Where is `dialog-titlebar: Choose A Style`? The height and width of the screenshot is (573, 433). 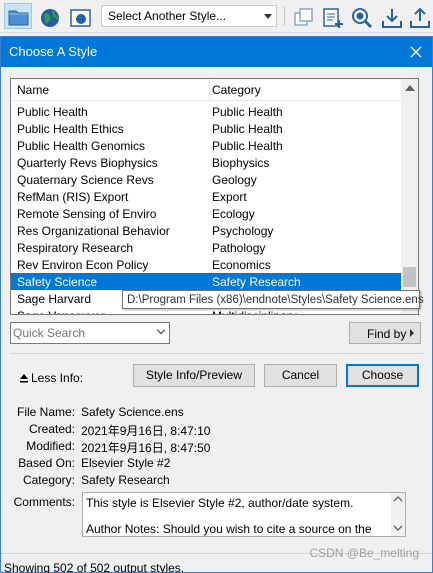
dialog-titlebar: Choose A Style is located at coordinates (216, 52).